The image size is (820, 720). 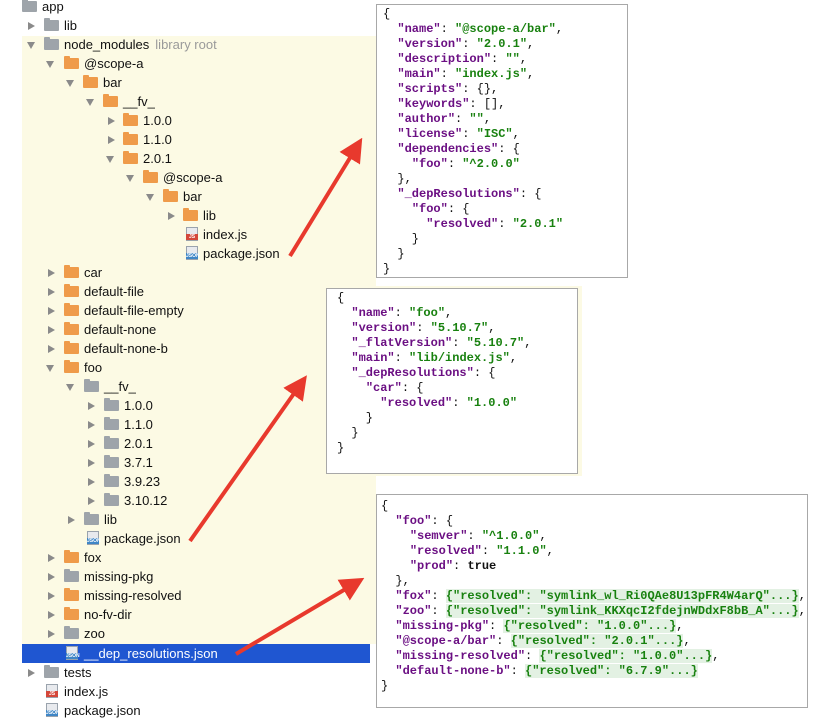 I want to click on tree-item-default-none: default-none, so click(x=190, y=329).